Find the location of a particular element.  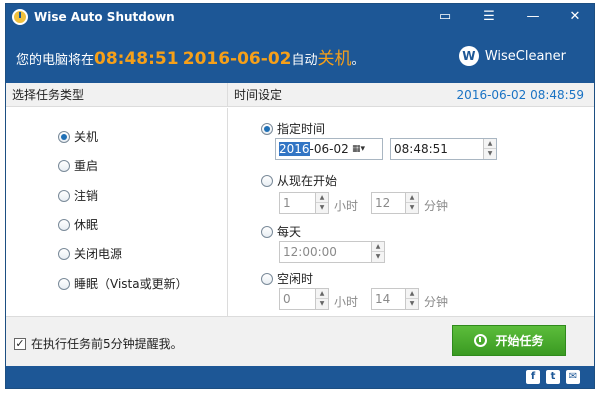

idle-minutes-input: 14 ▲ ▼ is located at coordinates (395, 299).